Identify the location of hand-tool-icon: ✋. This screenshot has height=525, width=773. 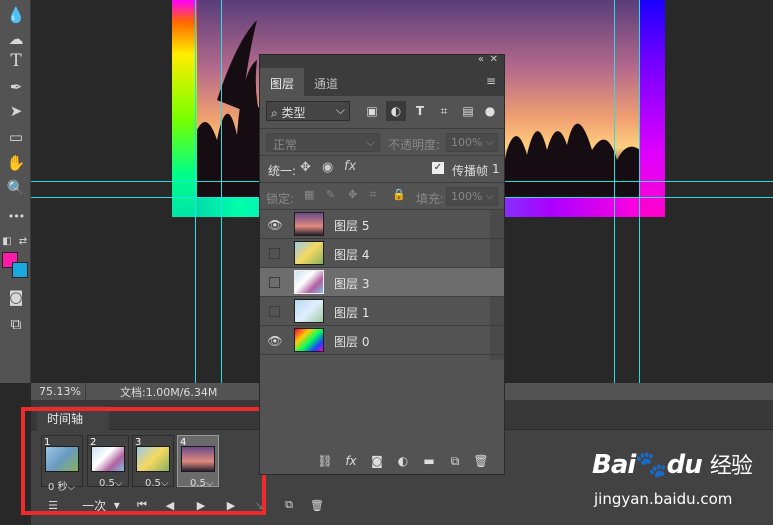
(16, 163).